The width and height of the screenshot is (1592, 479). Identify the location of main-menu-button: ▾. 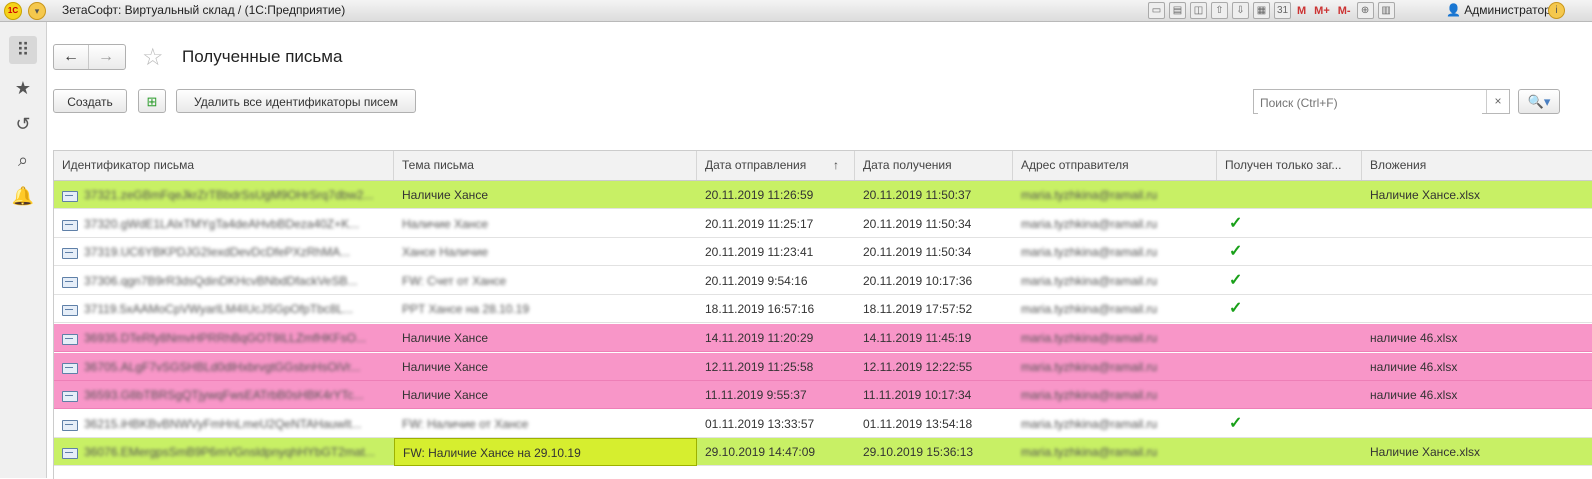
(37, 11).